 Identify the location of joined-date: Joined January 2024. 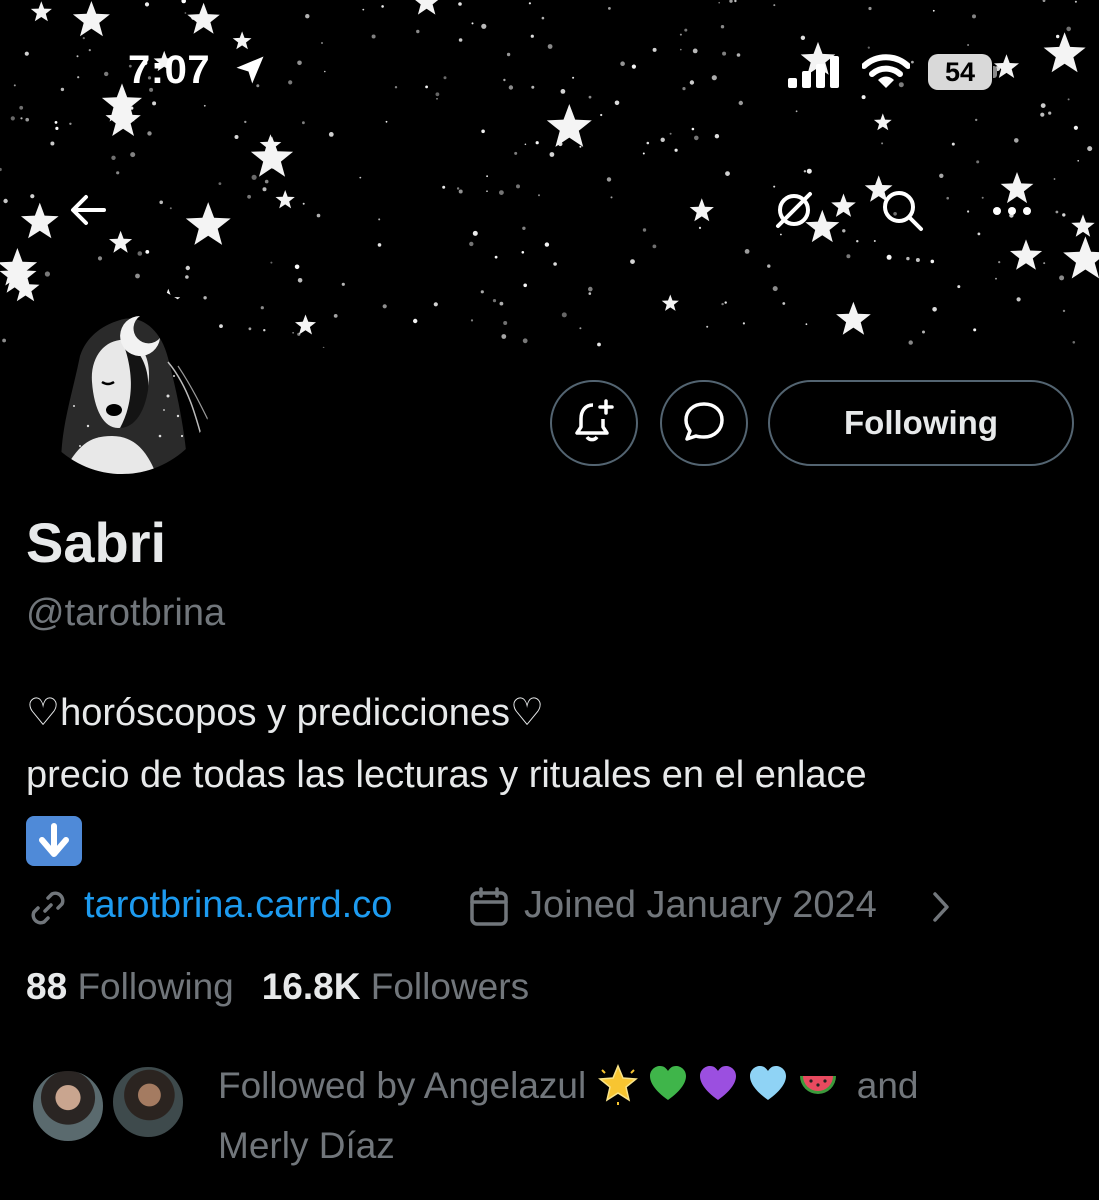
(700, 905).